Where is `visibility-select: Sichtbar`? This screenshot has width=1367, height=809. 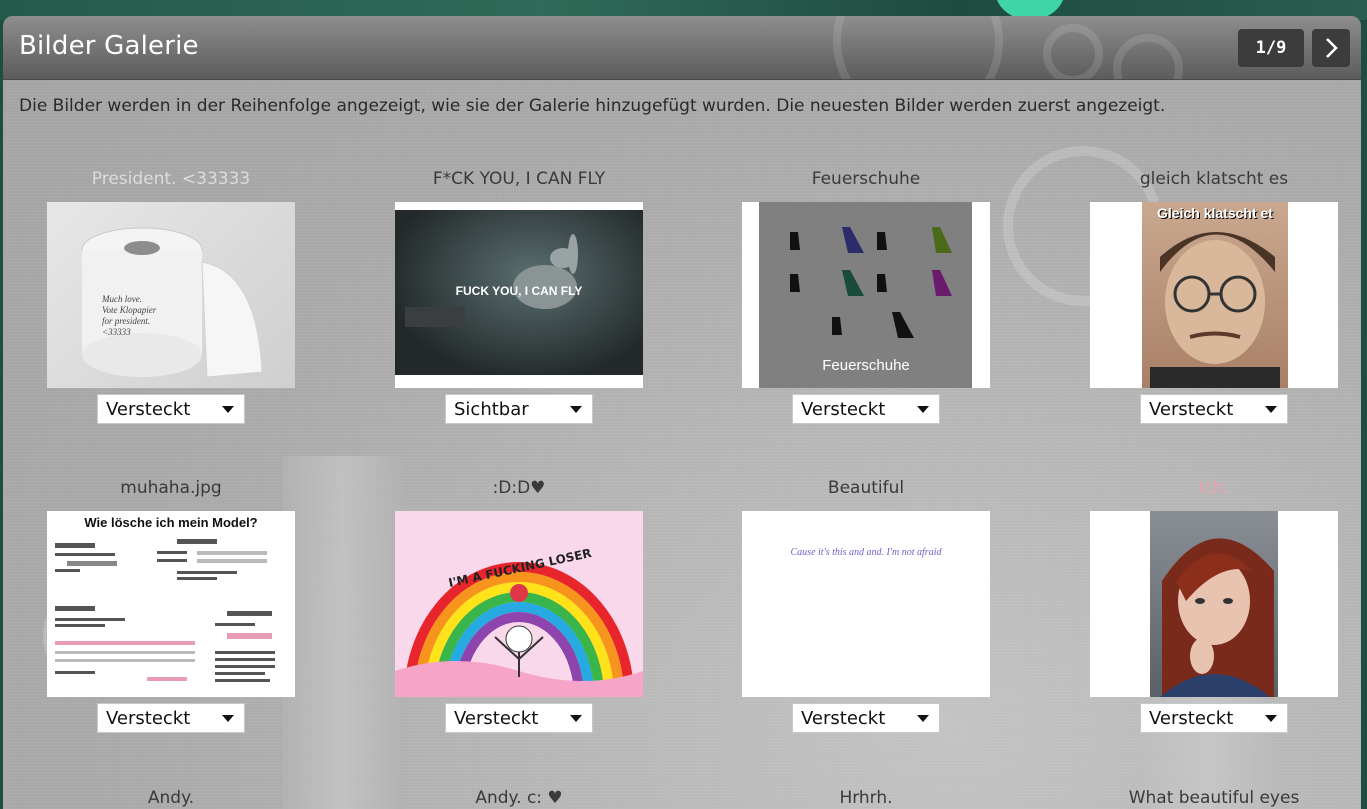
visibility-select: Sichtbar is located at coordinates (519, 409).